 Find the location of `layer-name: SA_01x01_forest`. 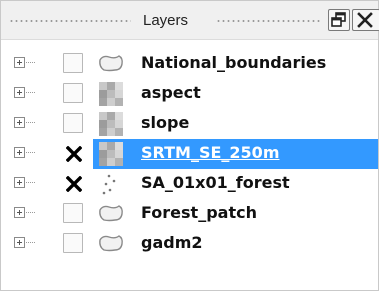

layer-name: SA_01x01_forest is located at coordinates (215, 182).